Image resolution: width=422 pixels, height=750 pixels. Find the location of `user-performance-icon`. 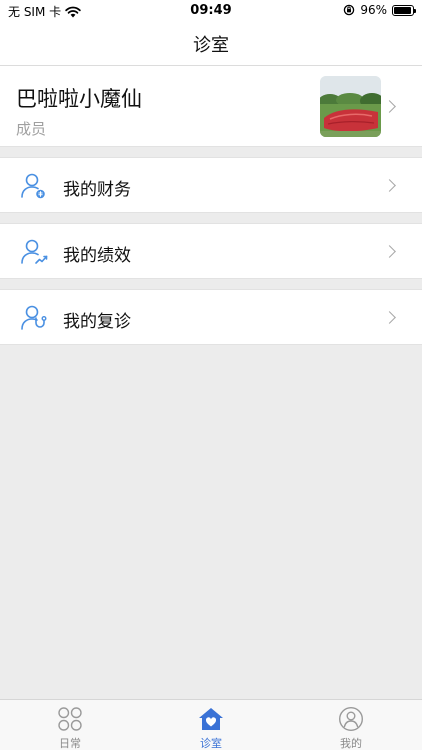

user-performance-icon is located at coordinates (34, 251).